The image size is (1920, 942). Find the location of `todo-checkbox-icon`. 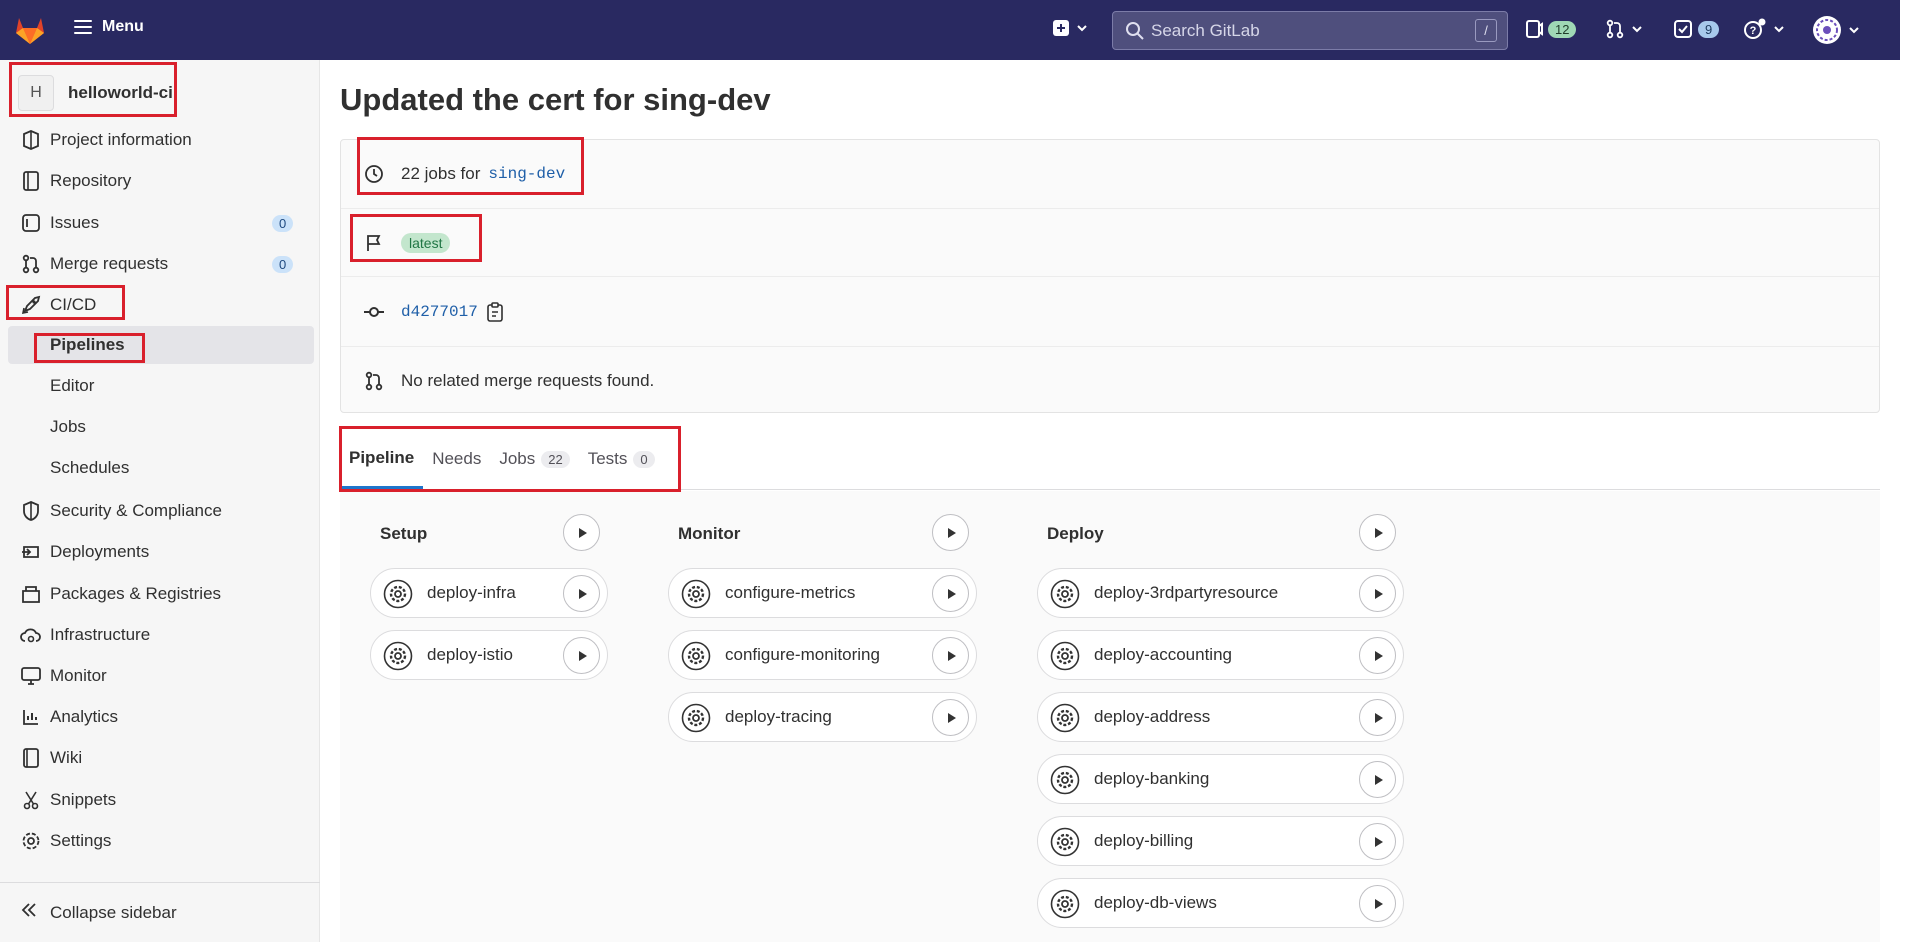

todo-checkbox-icon is located at coordinates (1683, 29).